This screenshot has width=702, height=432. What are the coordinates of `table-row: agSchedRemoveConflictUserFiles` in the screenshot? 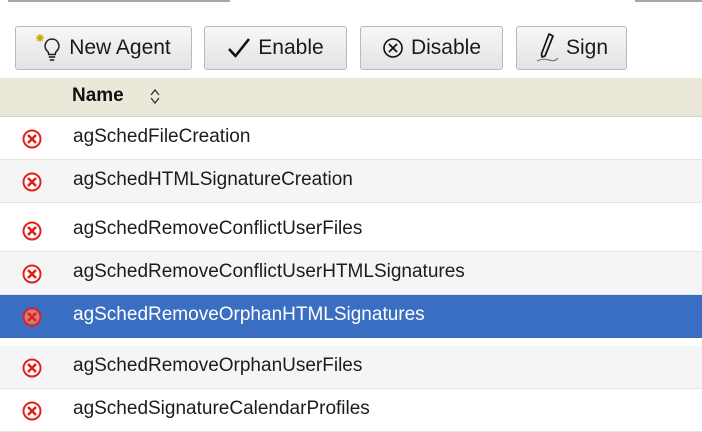 It's located at (351, 230).